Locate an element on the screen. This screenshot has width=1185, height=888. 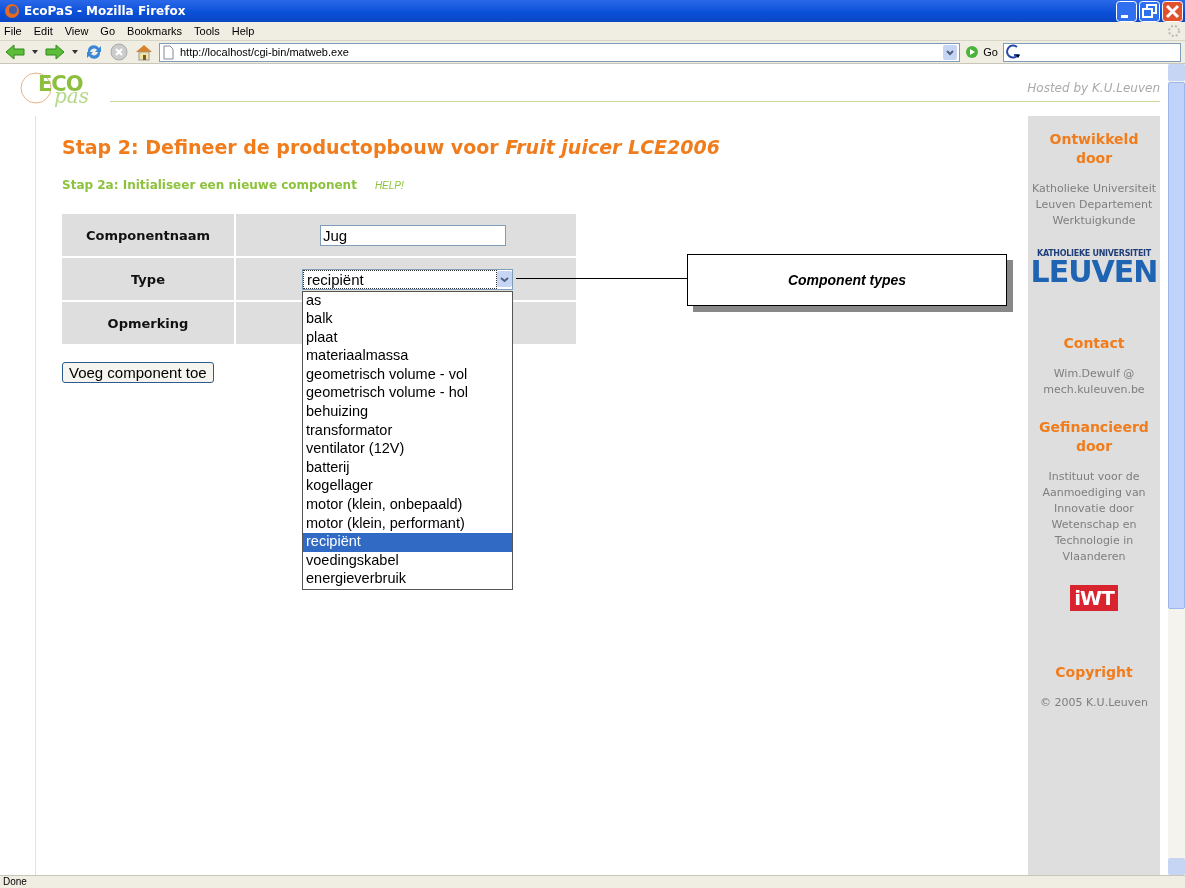
restore-icon is located at coordinates (1149, 11).